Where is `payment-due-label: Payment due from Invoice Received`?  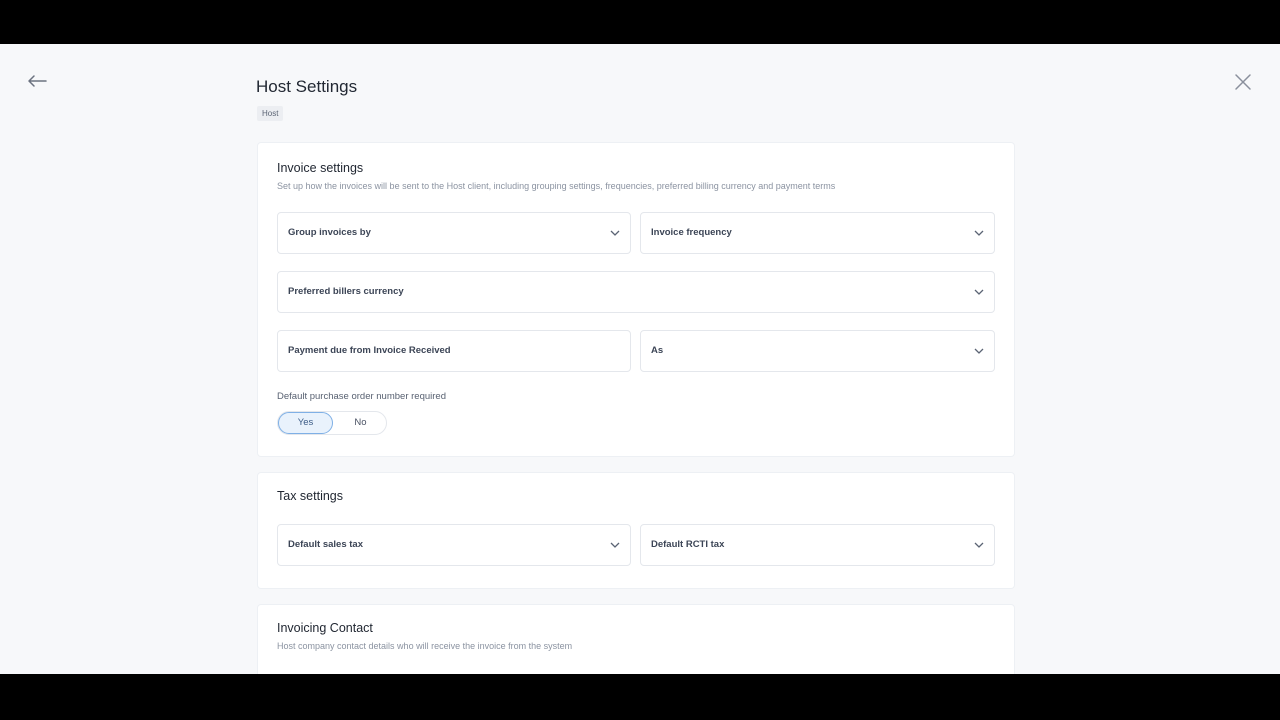
payment-due-label: Payment due from Invoice Received is located at coordinates (369, 350).